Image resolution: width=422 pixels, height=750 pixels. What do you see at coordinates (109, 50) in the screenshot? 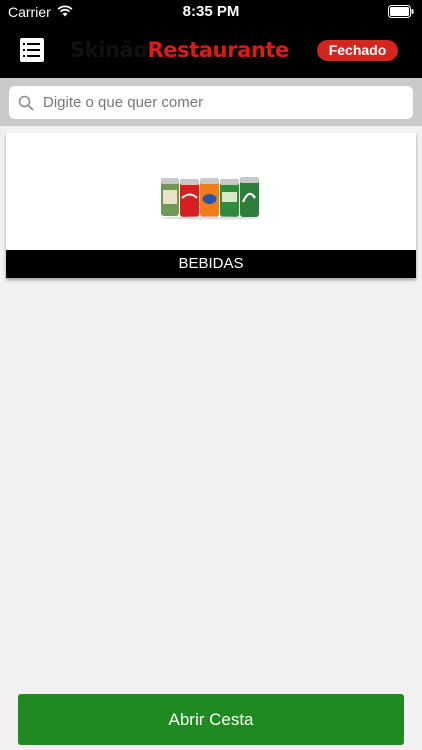
I see `logo-part-1: Skinão` at bounding box center [109, 50].